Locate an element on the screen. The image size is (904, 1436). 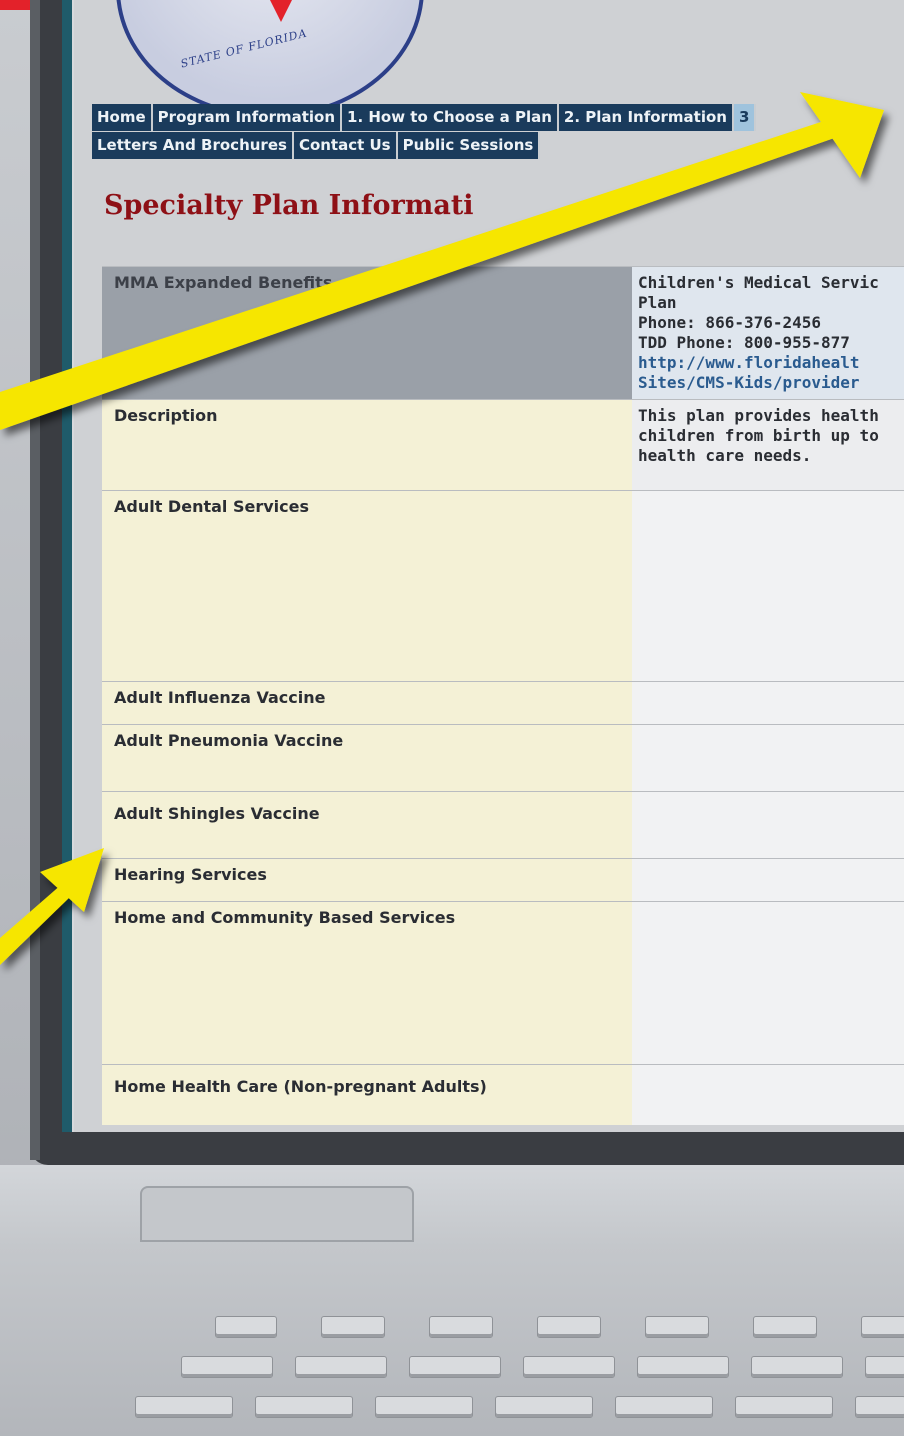
nav-home: Home is located at coordinates (122, 117).